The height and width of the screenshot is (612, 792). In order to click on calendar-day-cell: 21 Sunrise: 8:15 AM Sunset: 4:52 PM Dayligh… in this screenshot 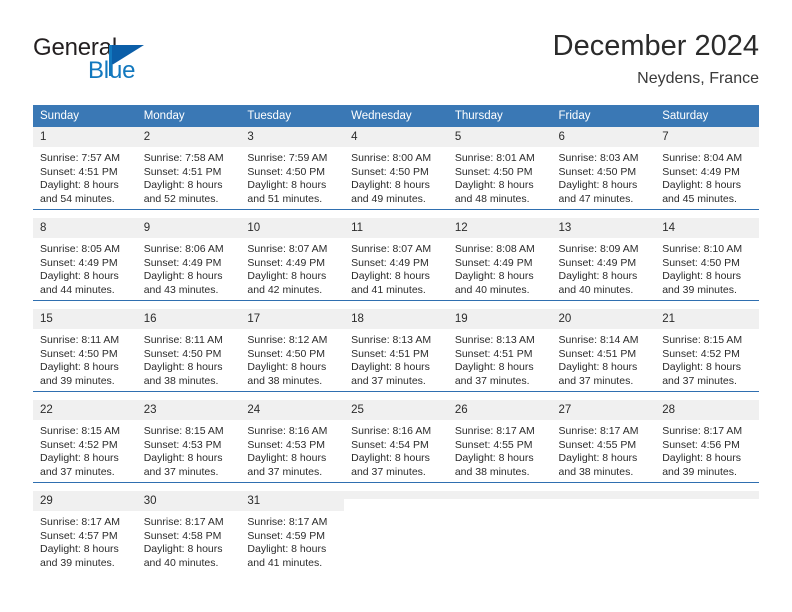, I will do `click(707, 350)`.